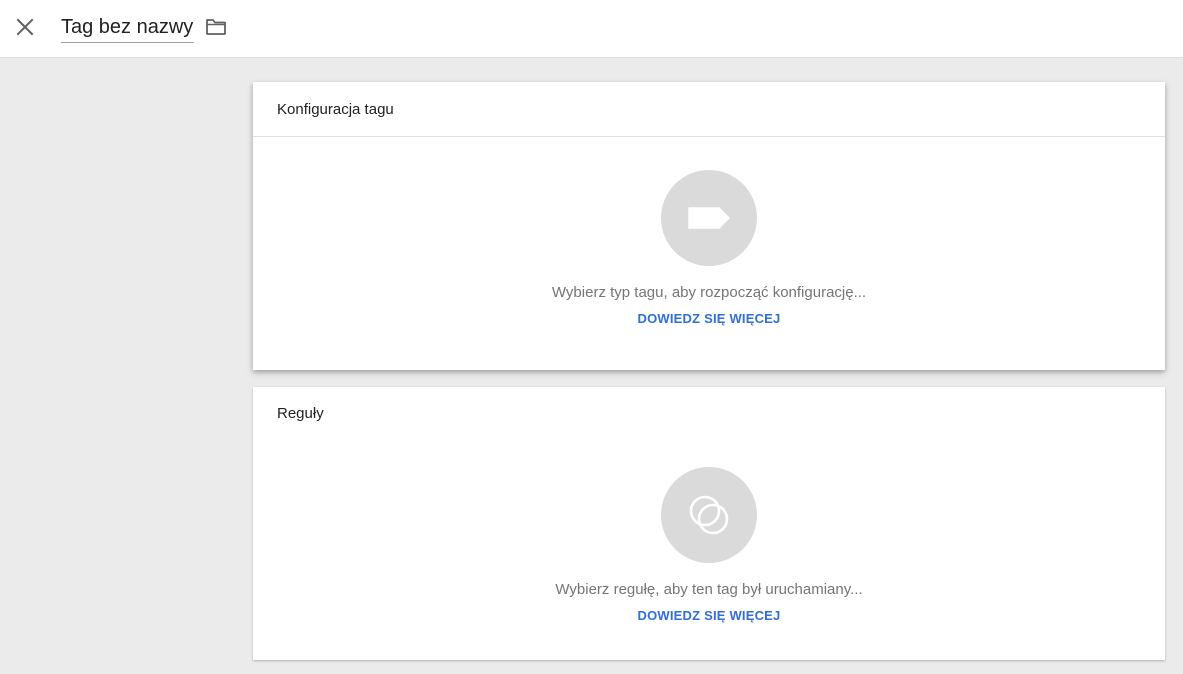 The height and width of the screenshot is (674, 1183). I want to click on tag-name-field: Tag bez nazwy, so click(128, 28).